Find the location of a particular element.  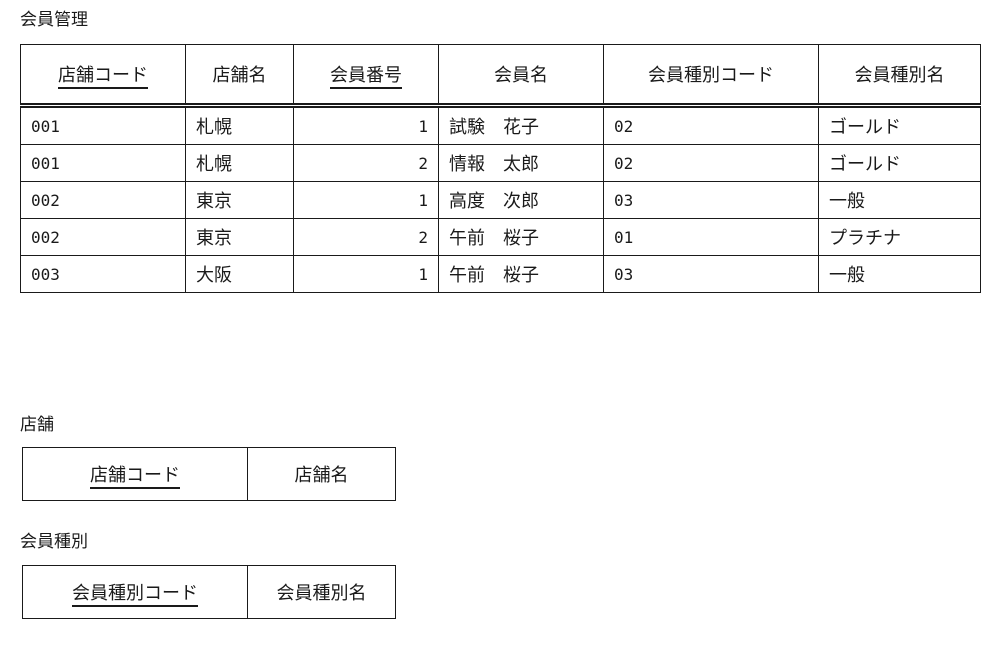

store-table-caption: 店舗 is located at coordinates (37, 425).